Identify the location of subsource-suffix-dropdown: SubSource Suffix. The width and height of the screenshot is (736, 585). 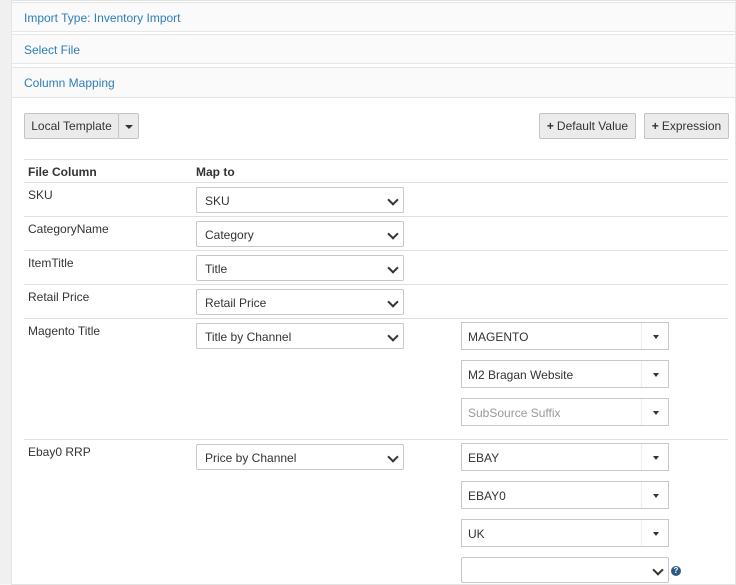
(565, 412).